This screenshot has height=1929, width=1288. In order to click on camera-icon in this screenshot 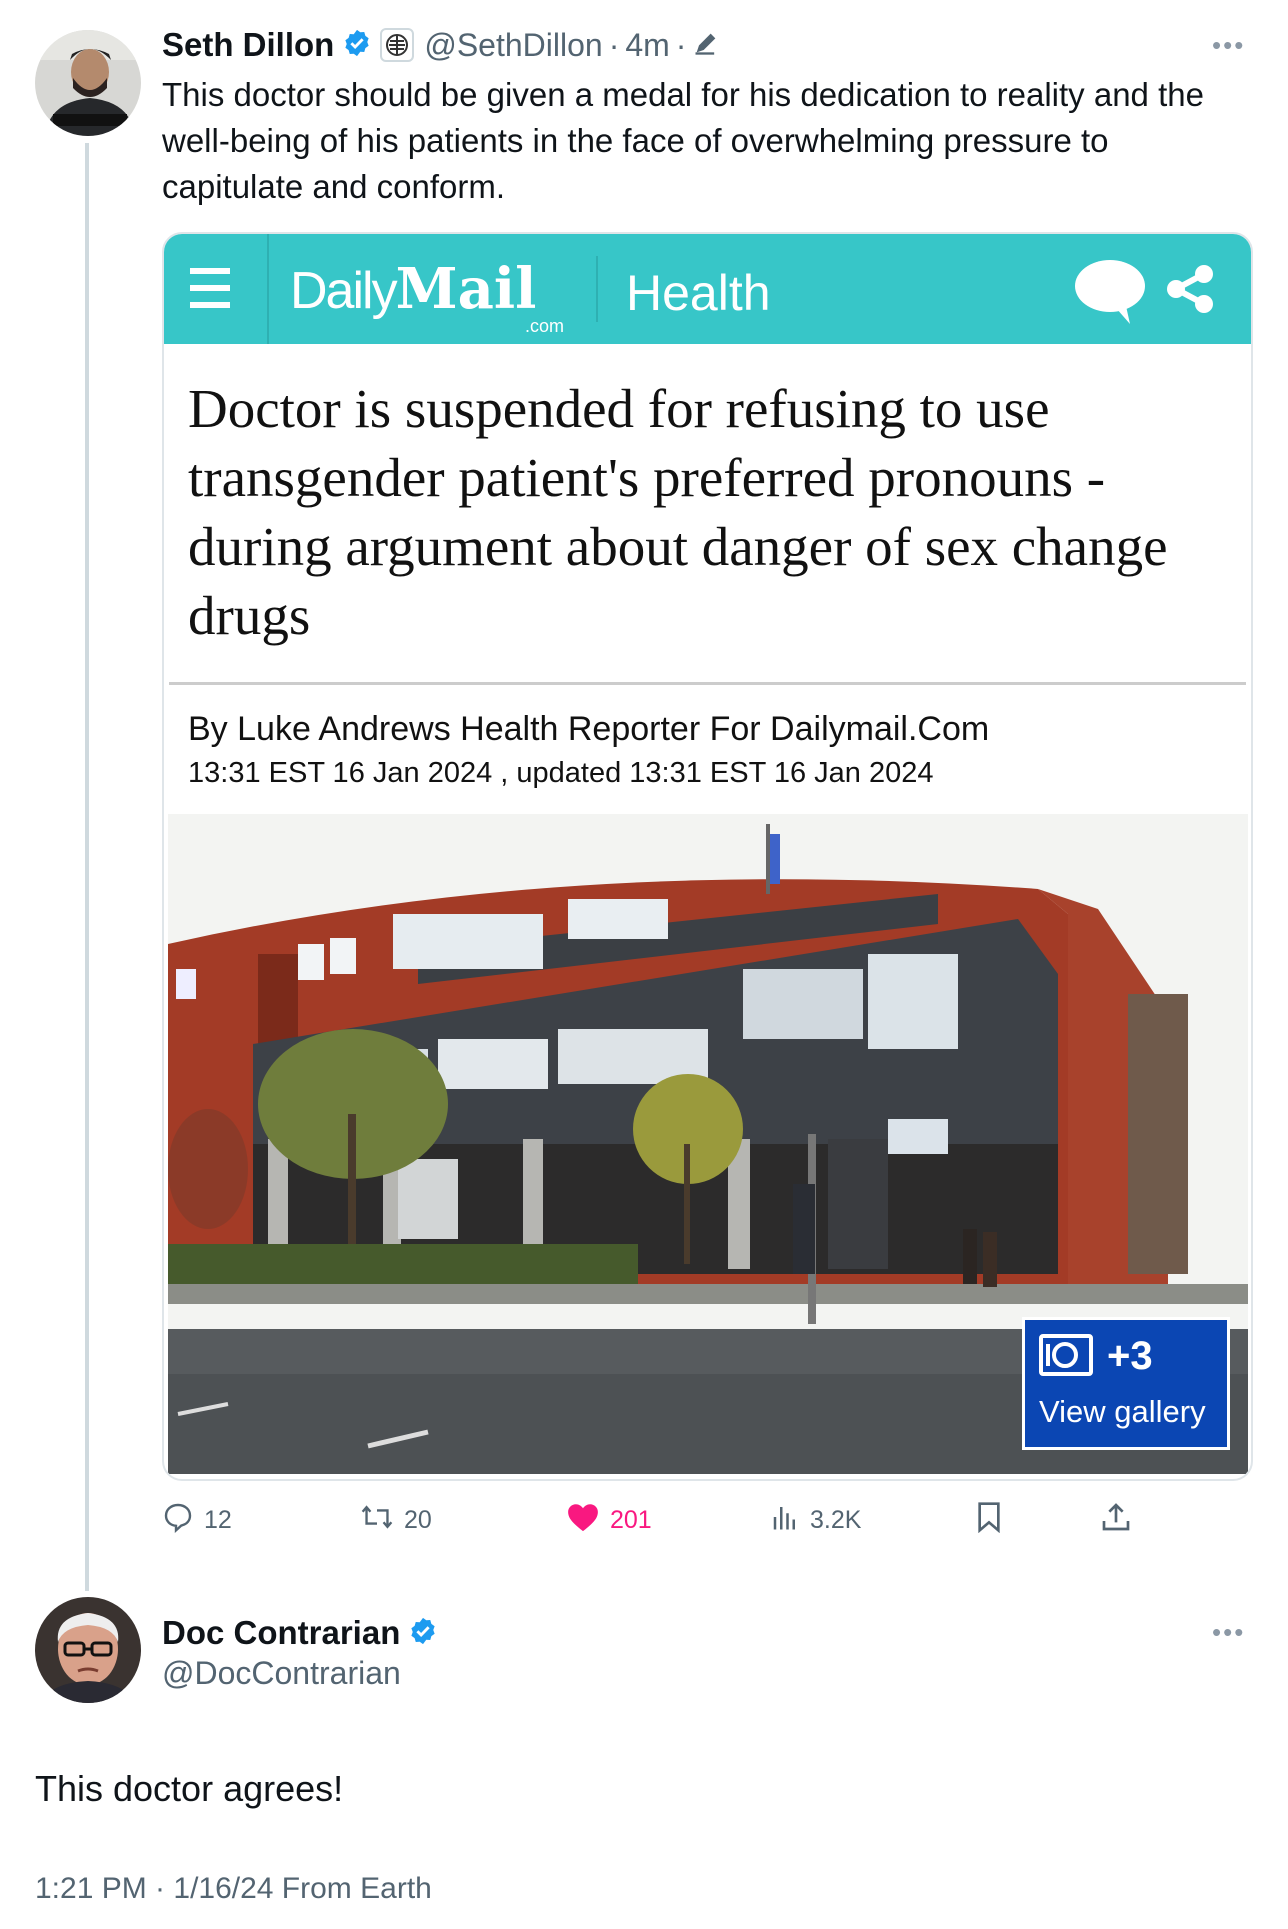, I will do `click(1066, 1355)`.